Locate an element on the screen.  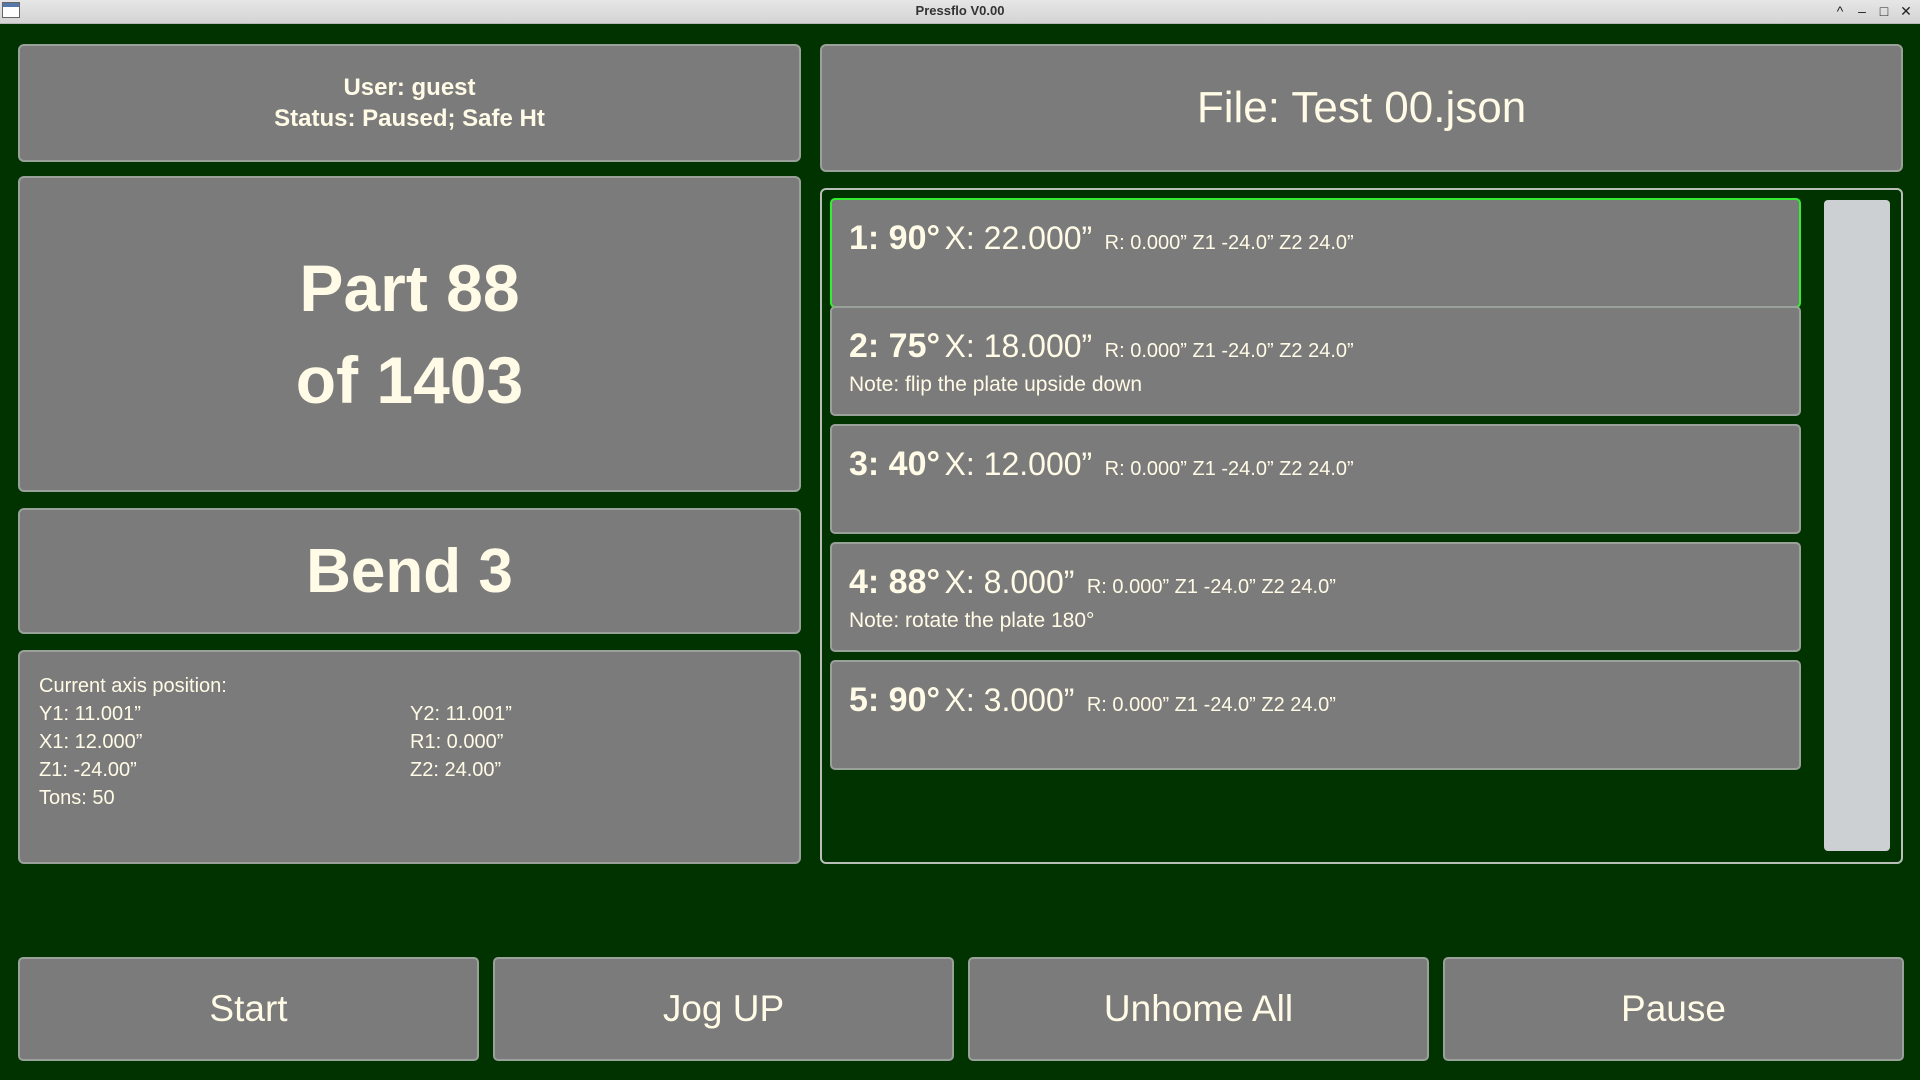
part-total-label: of 1403 is located at coordinates (409, 380).